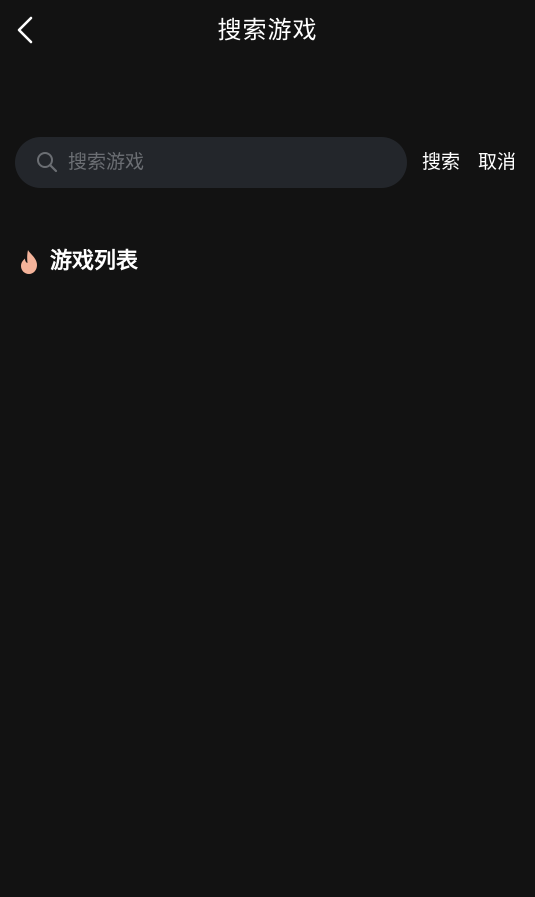 The image size is (535, 897). Describe the element at coordinates (47, 162) in the screenshot. I see `search-icon` at that location.